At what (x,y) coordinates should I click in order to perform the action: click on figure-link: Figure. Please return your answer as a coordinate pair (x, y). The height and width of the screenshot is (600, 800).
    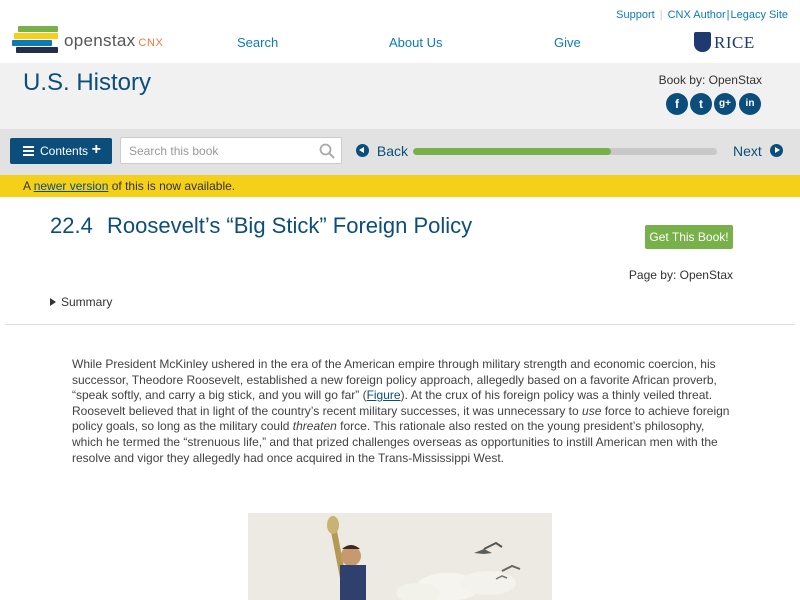
    Looking at the image, I should click on (384, 395).